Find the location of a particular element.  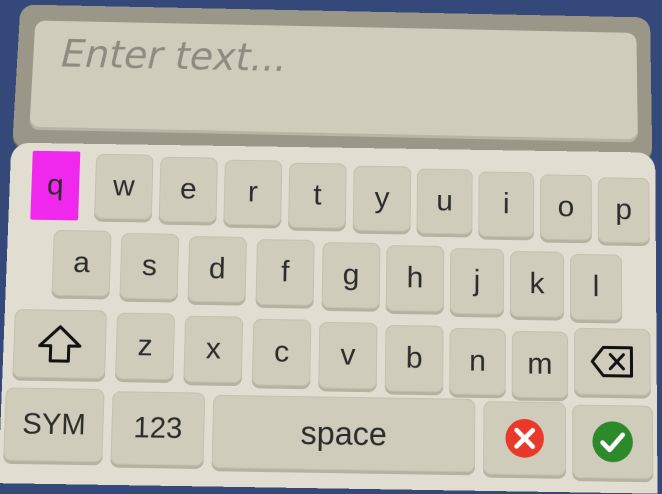

key-o: o is located at coordinates (566, 207).